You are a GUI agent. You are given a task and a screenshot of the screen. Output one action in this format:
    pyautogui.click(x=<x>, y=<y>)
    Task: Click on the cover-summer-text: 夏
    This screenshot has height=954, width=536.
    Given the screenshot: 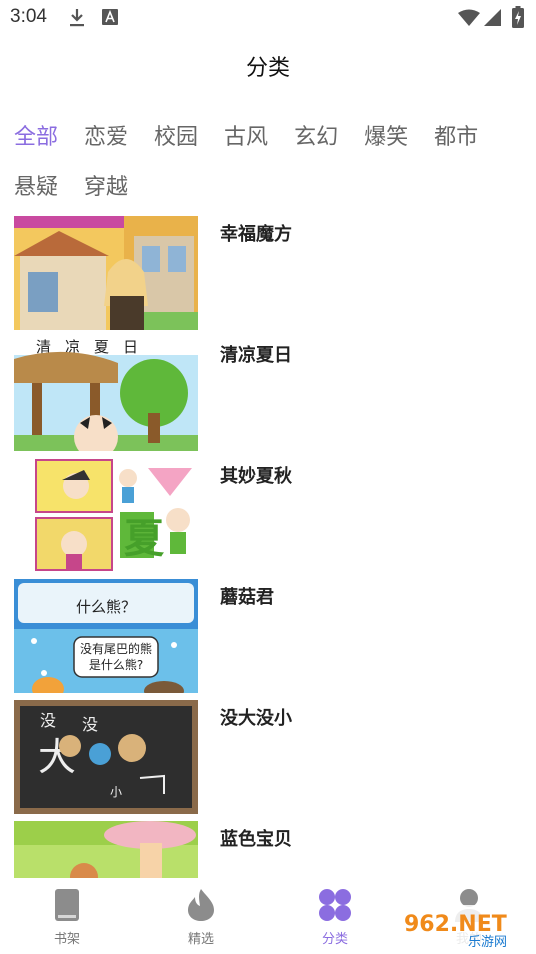 What is the action you would take?
    pyautogui.click(x=144, y=539)
    